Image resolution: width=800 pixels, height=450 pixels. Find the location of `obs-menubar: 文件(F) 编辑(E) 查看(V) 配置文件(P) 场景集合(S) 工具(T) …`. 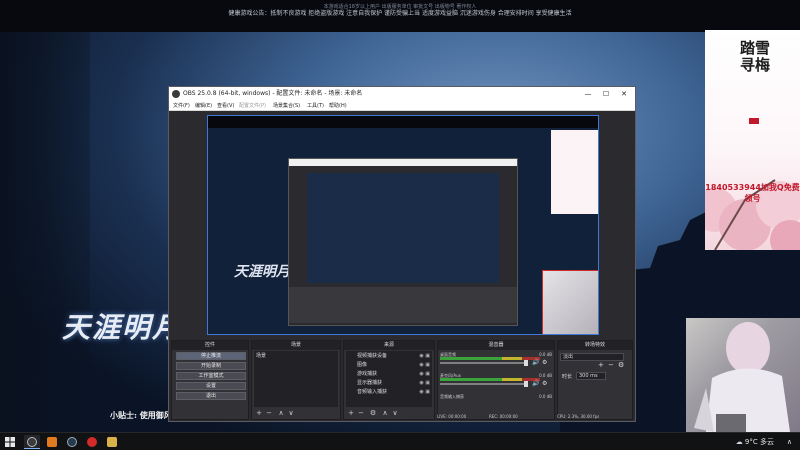

obs-menubar: 文件(F) 编辑(E) 查看(V) 配置文件(P) 场景集合(S) 工具(T) … is located at coordinates (402, 106).